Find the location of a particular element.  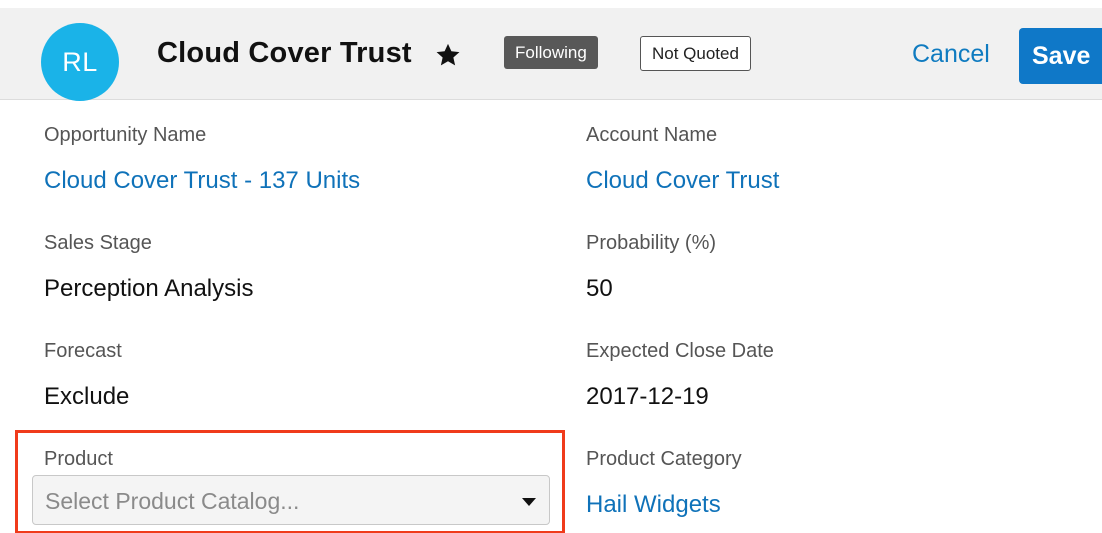

product-category-link: Hail Widgets is located at coordinates (664, 505).